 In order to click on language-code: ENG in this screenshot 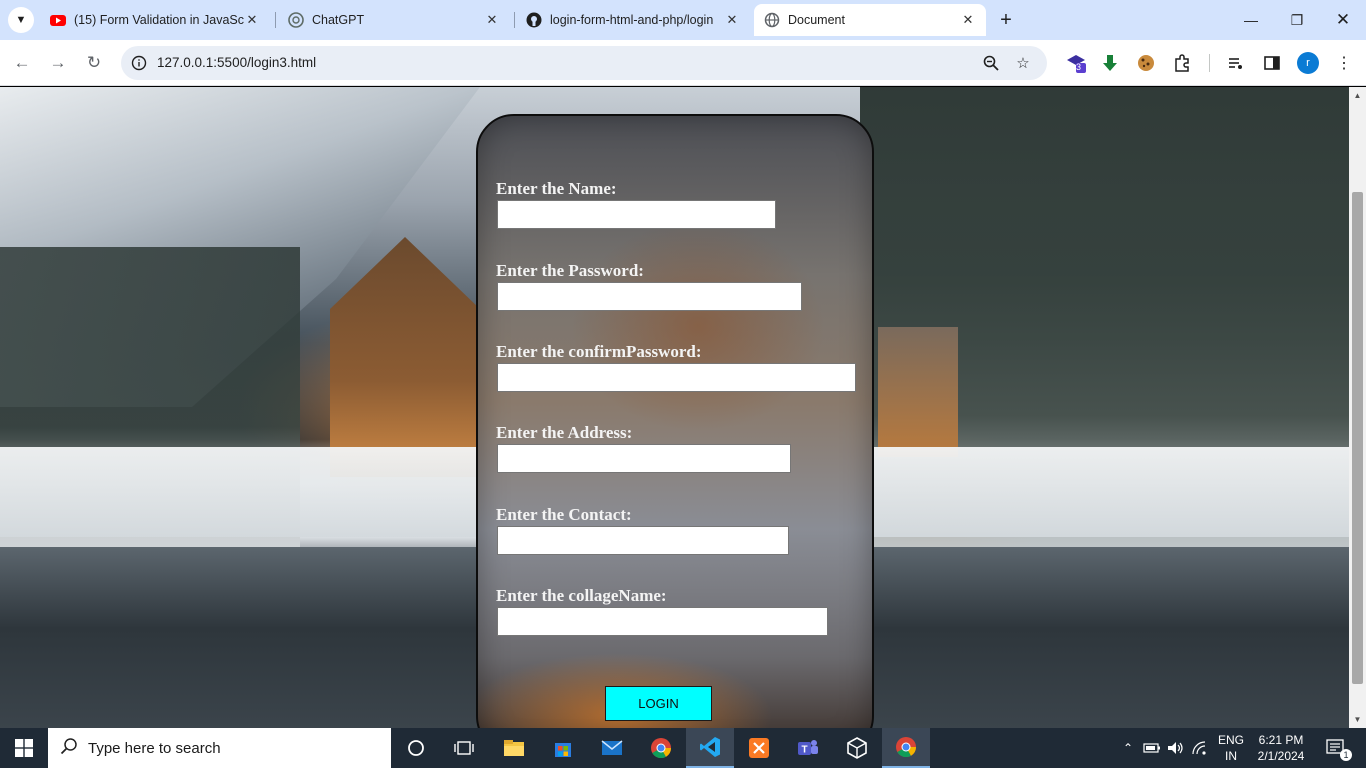, I will do `click(1230, 740)`.